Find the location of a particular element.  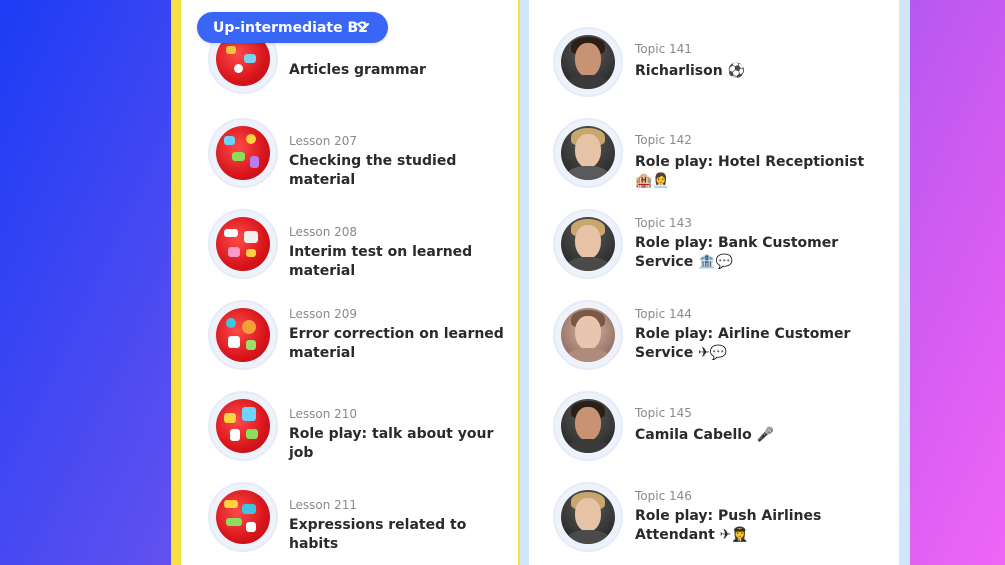

topic-title: Role play: Push Airlines Attendant ✈👩‍✈️ is located at coordinates (728, 525).